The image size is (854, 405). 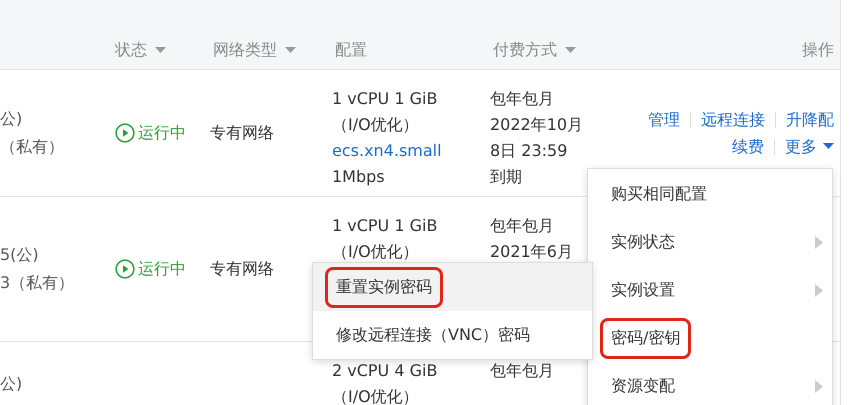 I want to click on action-link: 升降配, so click(x=810, y=119).